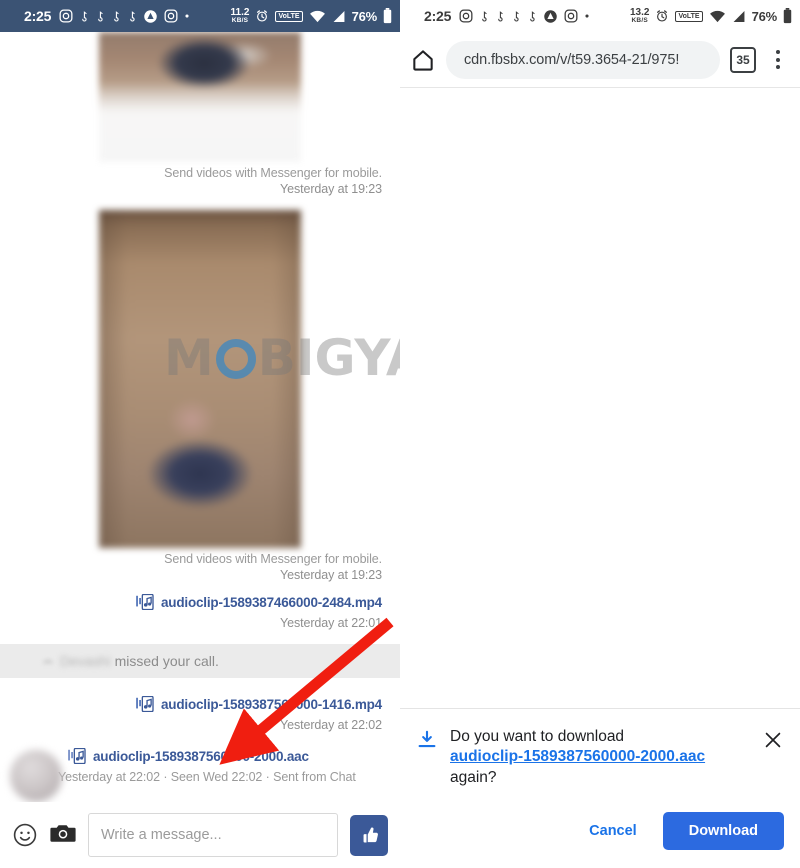  Describe the element at coordinates (63, 835) in the screenshot. I see `camera-icon` at that location.